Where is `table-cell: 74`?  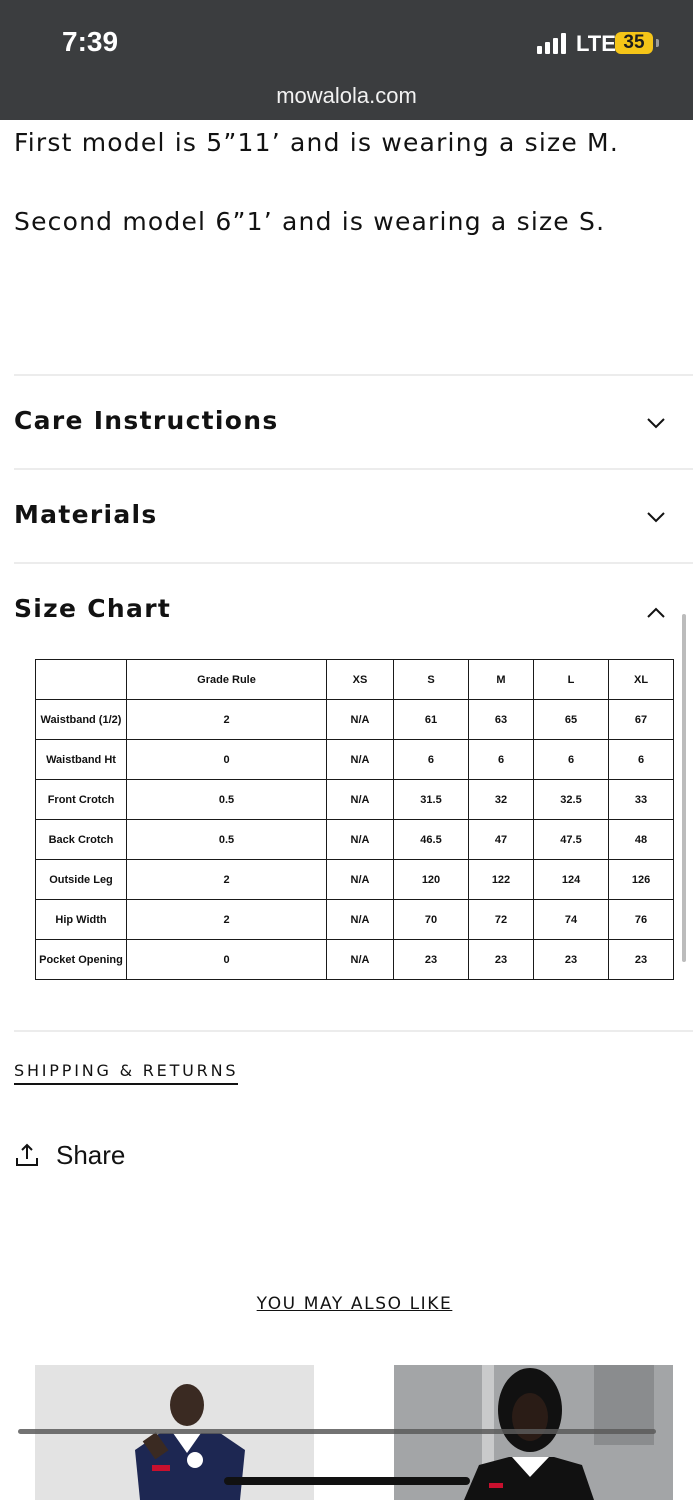
table-cell: 74 is located at coordinates (571, 919).